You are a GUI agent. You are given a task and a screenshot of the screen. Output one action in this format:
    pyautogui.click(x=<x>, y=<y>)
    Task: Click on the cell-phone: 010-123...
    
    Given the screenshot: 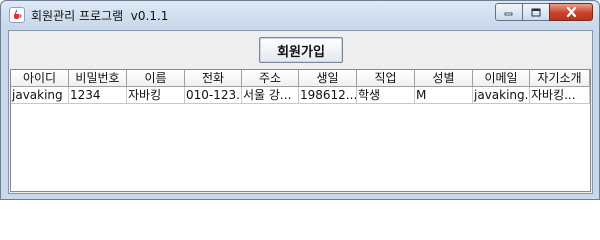 What is the action you would take?
    pyautogui.click(x=213, y=95)
    